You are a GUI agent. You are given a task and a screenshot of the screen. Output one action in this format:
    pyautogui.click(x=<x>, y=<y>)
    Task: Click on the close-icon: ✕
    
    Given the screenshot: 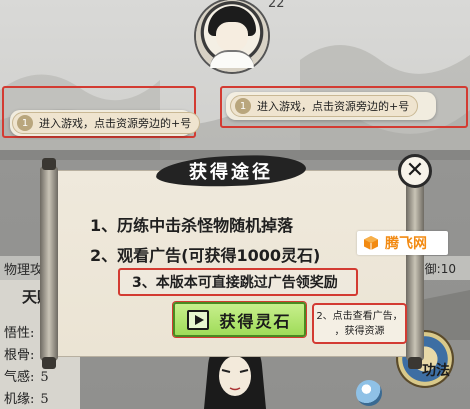 What is the action you would take?
    pyautogui.click(x=415, y=171)
    